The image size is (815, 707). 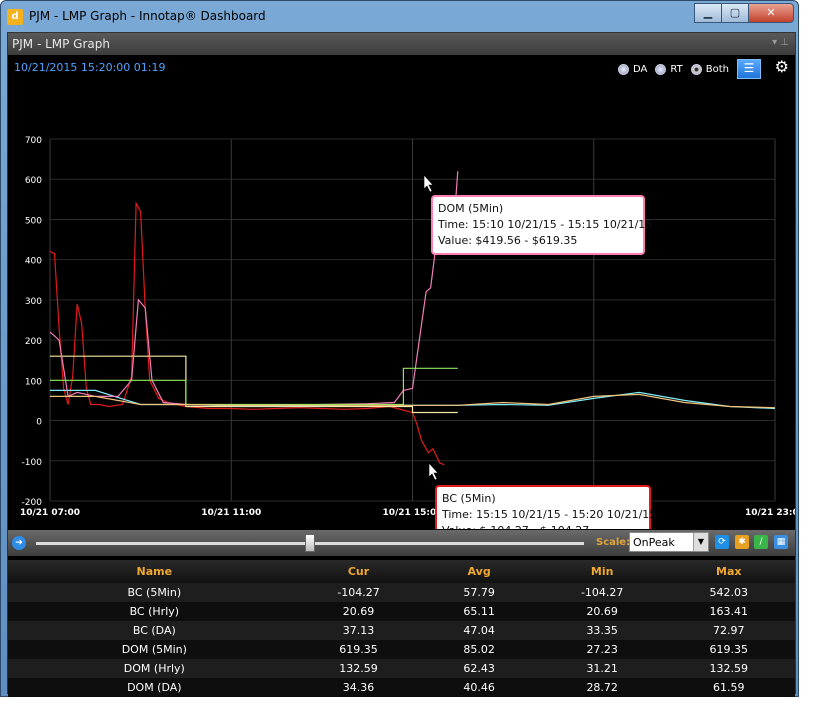 What do you see at coordinates (470, 208) in the screenshot?
I see `tooltip-line: DOM (5Min)` at bounding box center [470, 208].